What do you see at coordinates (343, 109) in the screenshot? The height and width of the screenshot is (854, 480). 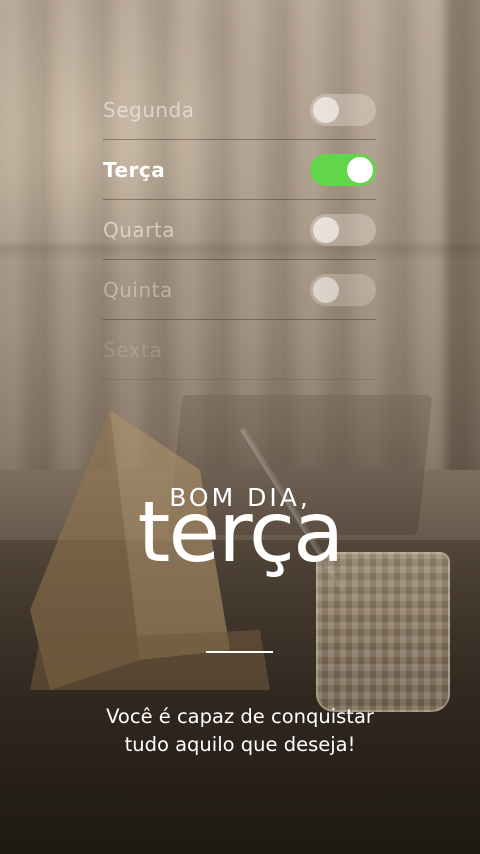 I see `toggle-segunda` at bounding box center [343, 109].